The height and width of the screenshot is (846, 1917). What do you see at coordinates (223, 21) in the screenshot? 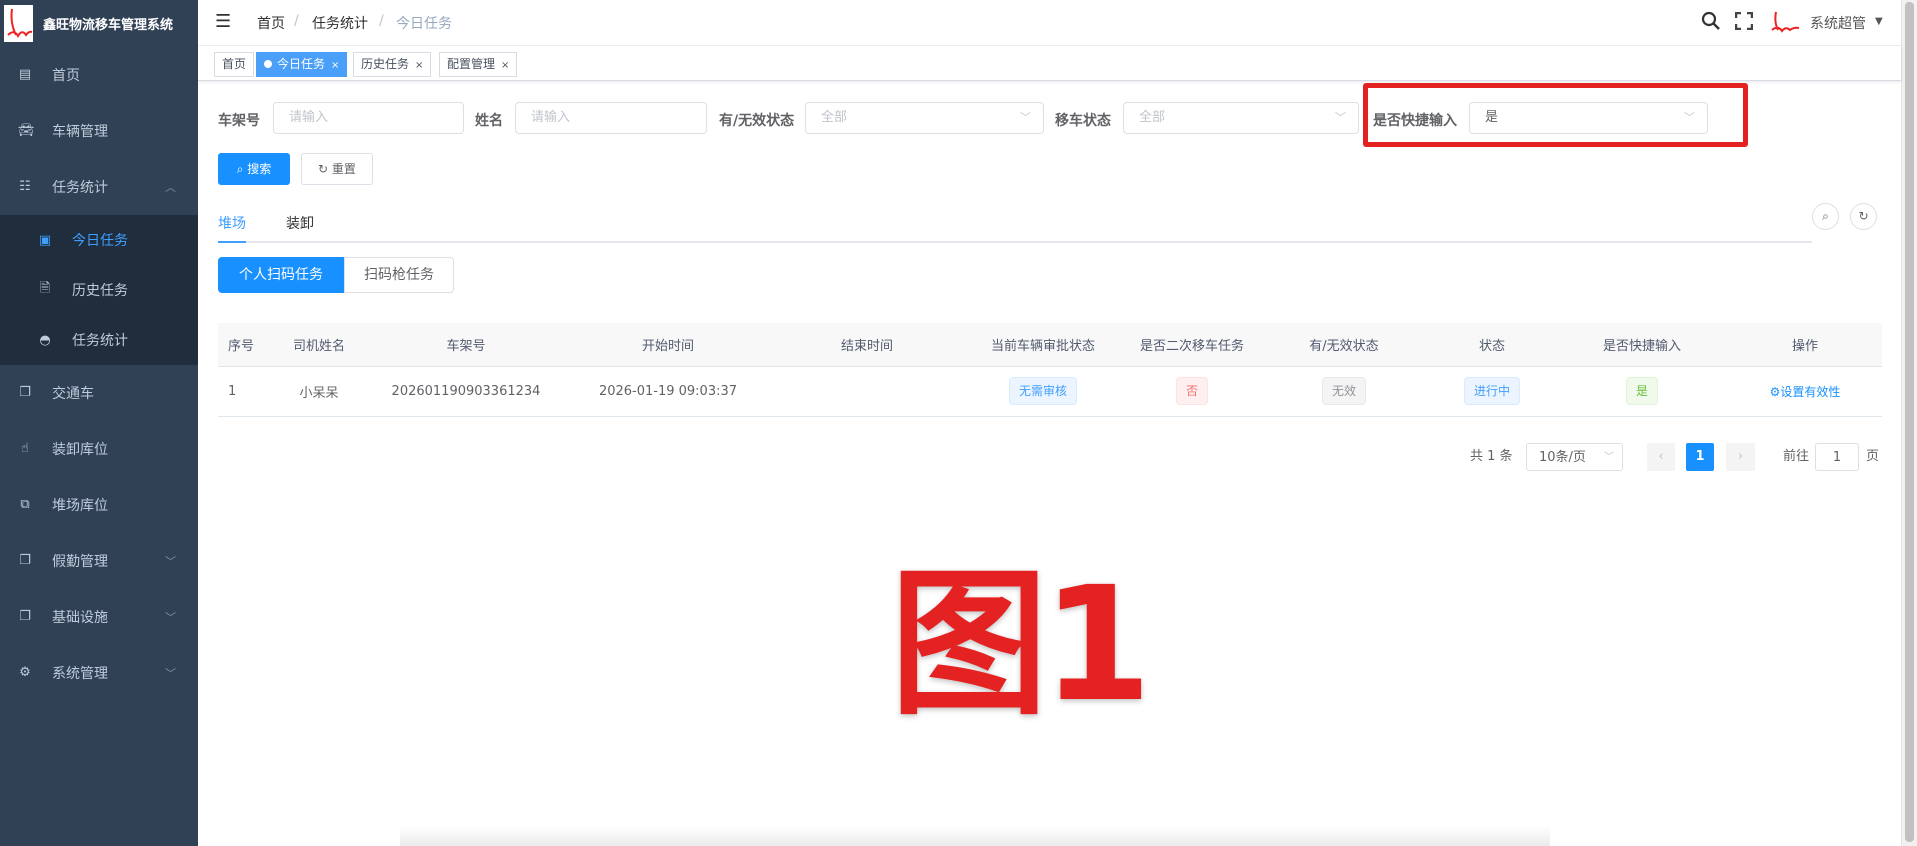
I see `hamburger-icon: ☰` at bounding box center [223, 21].